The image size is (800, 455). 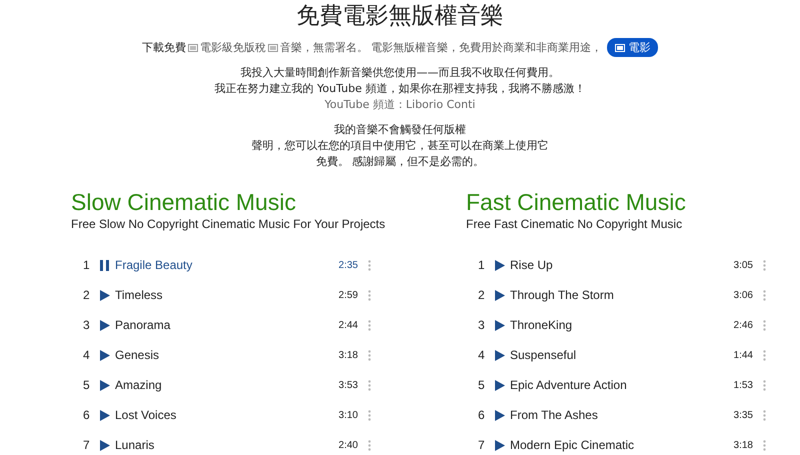 What do you see at coordinates (400, 146) in the screenshot?
I see `description-text: 聲明，您可以在您的項目中使用它，甚至可以在商業上使用它` at bounding box center [400, 146].